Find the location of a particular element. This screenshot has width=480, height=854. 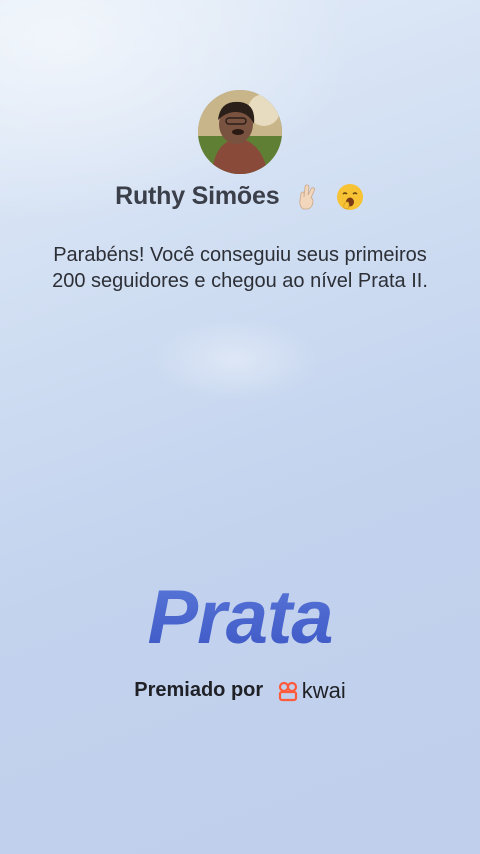

crossed-fingers-emoji-icon is located at coordinates (307, 197).